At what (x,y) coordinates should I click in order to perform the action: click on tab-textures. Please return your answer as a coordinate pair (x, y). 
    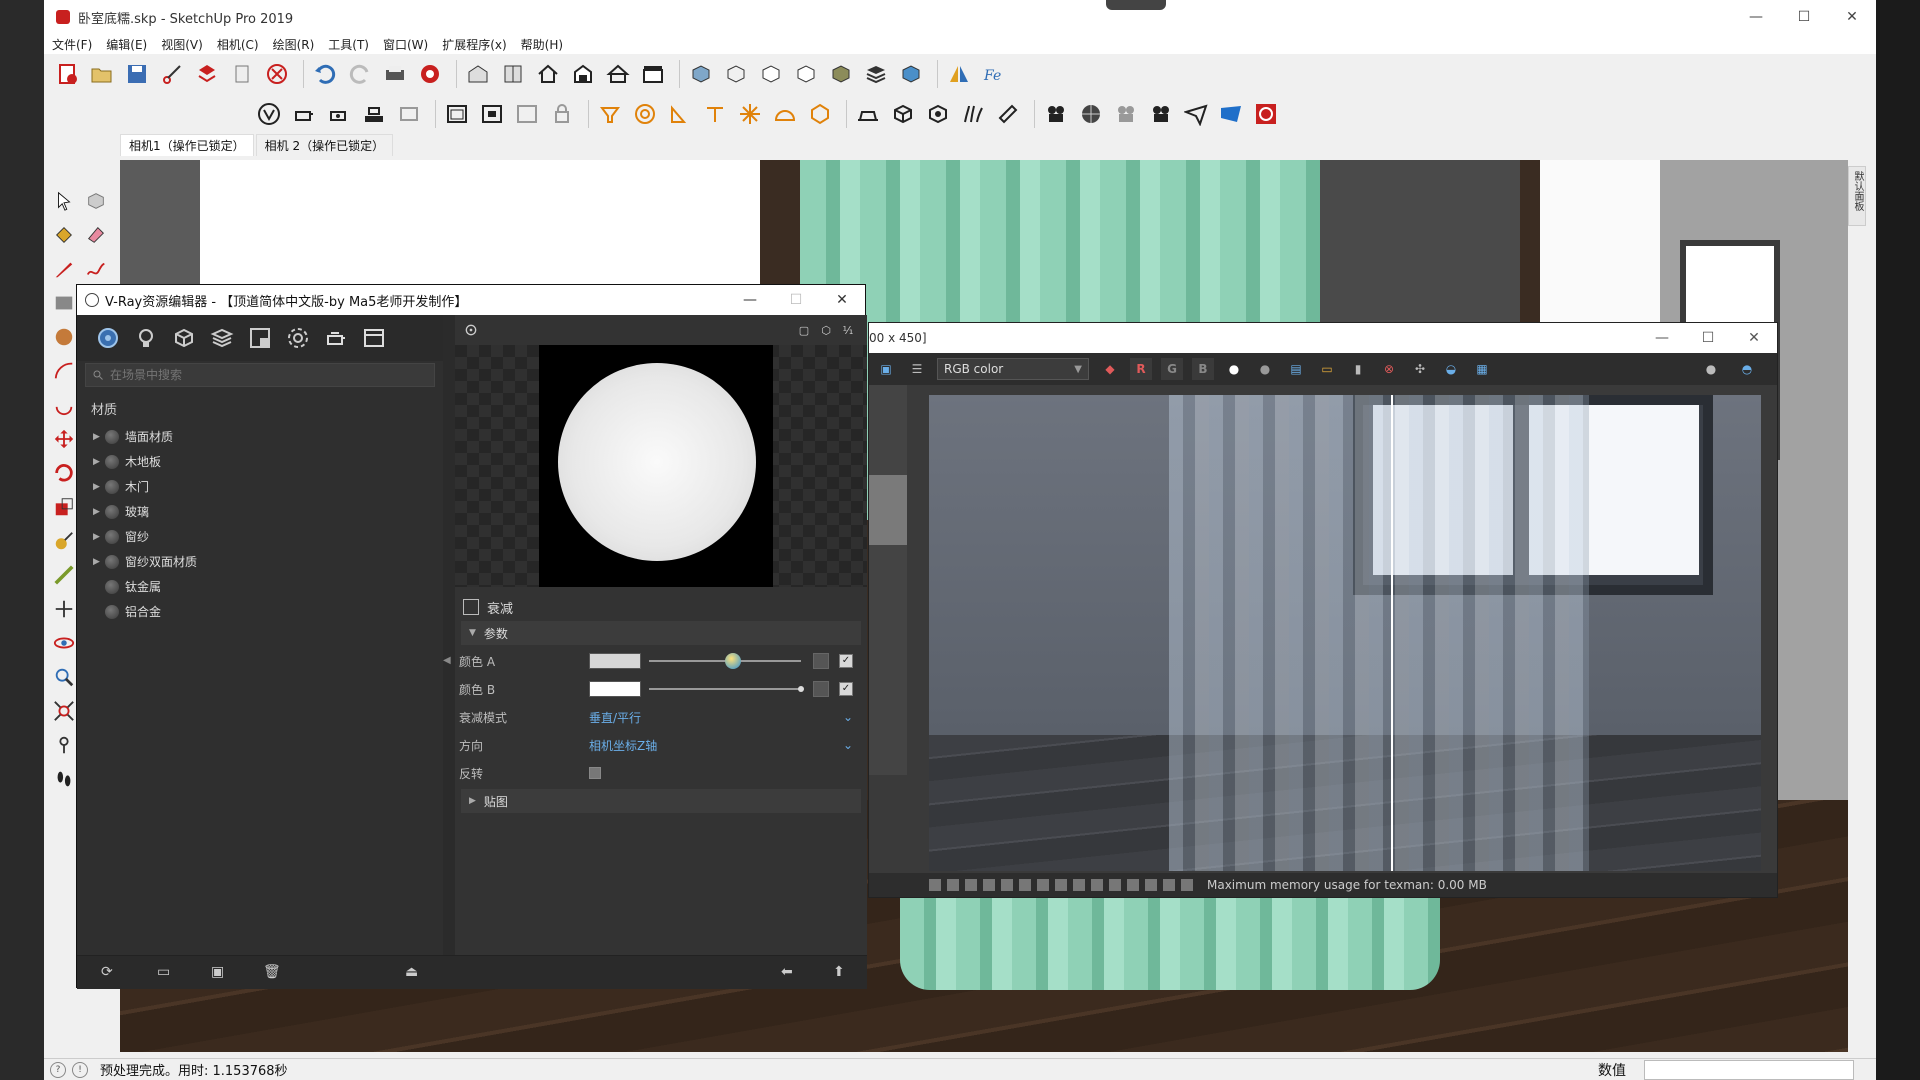
    Looking at the image, I should click on (260, 338).